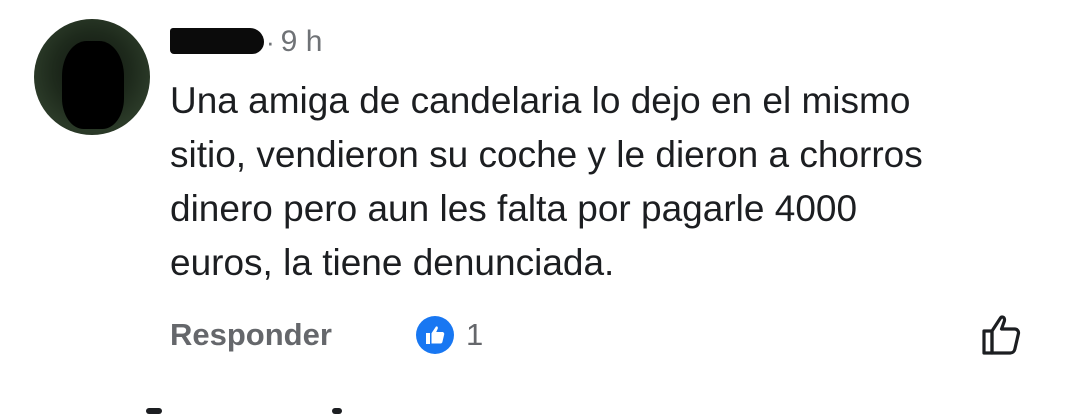  I want to click on like-icon, so click(435, 335).